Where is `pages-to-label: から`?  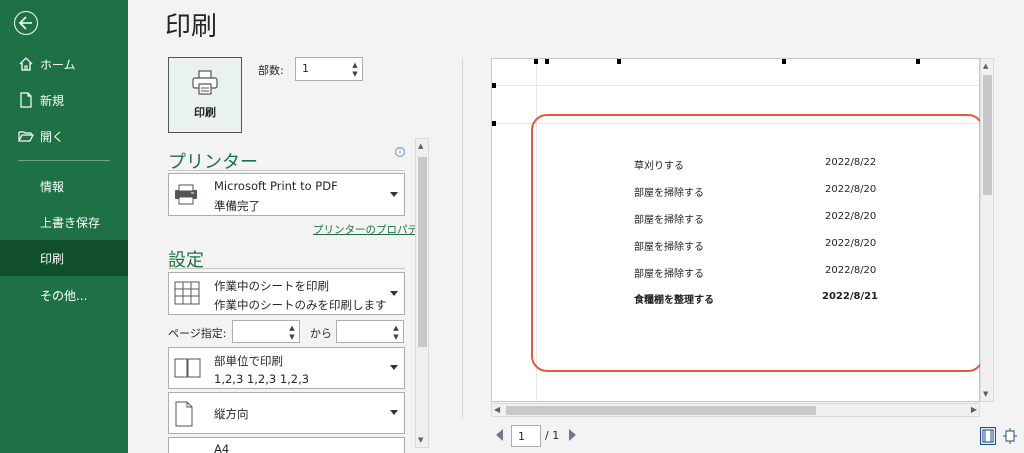
pages-to-label: から is located at coordinates (321, 333).